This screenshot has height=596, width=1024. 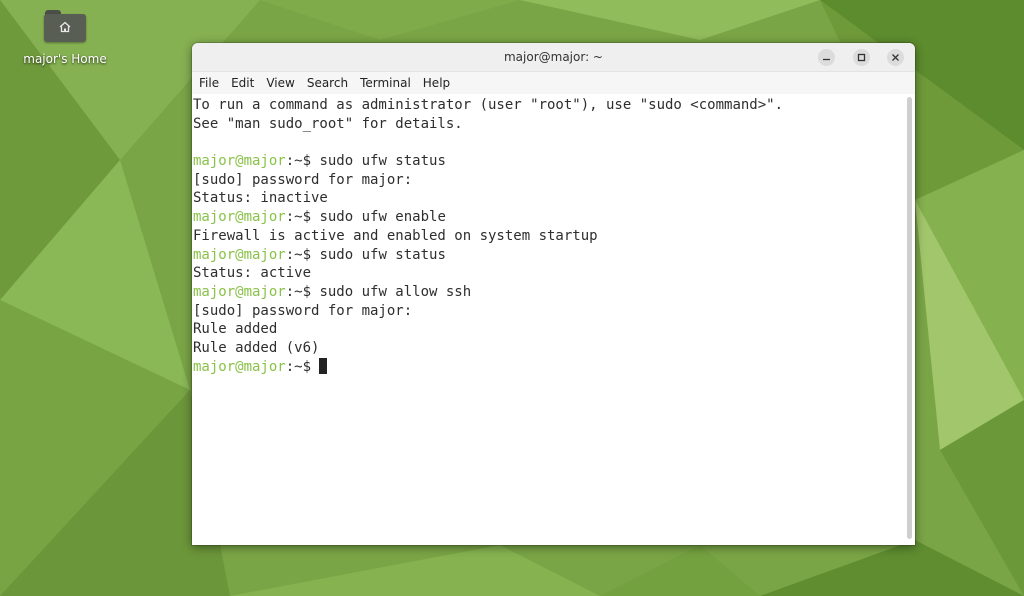 What do you see at coordinates (553, 83) in the screenshot?
I see `menu-bar: File Edit View Search Terminal Help` at bounding box center [553, 83].